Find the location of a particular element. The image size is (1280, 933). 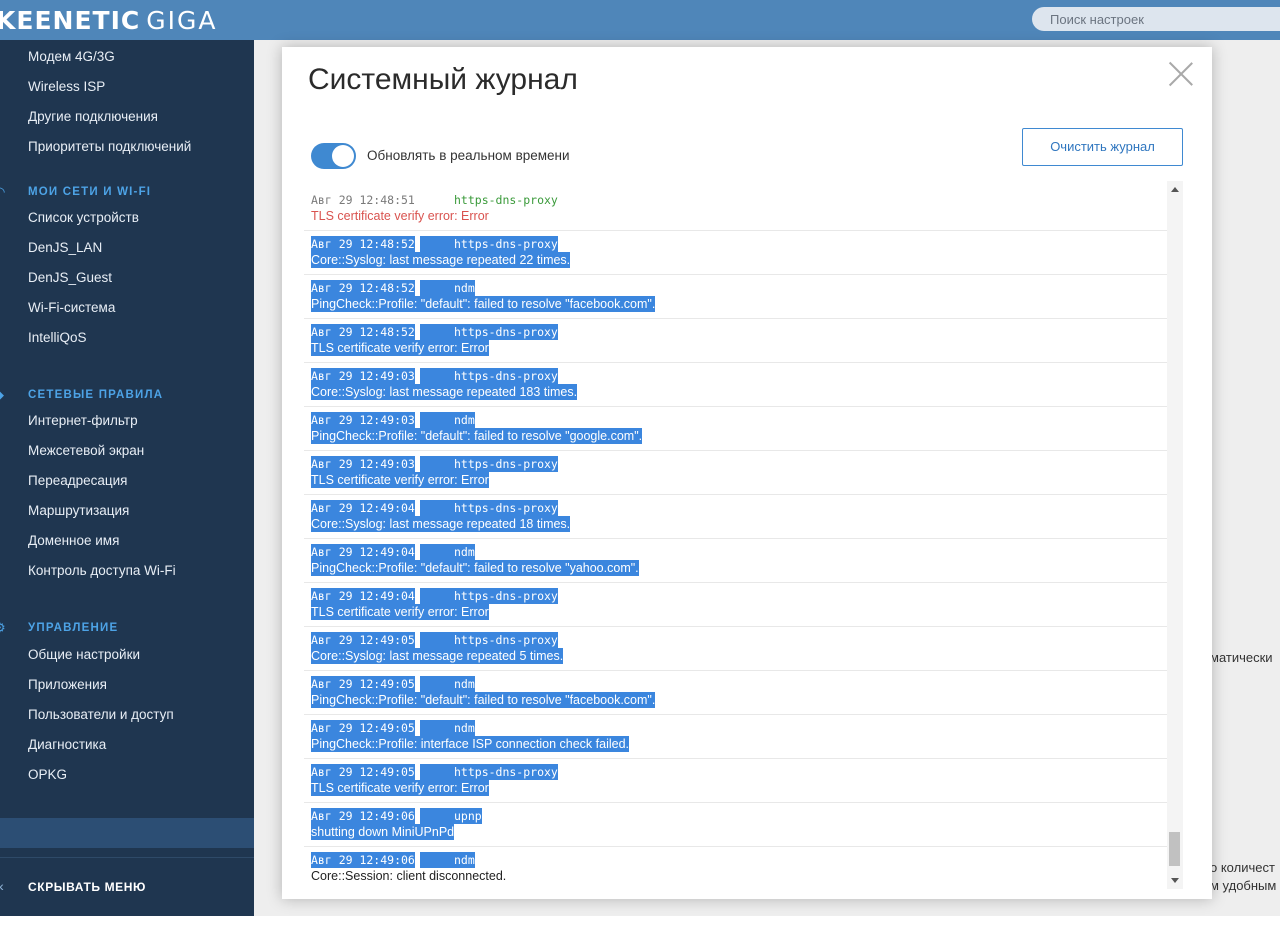

background-text: м удобным is located at coordinates (1243, 885).